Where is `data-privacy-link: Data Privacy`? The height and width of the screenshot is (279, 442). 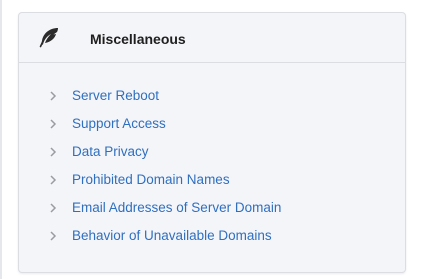 data-privacy-link: Data Privacy is located at coordinates (110, 152).